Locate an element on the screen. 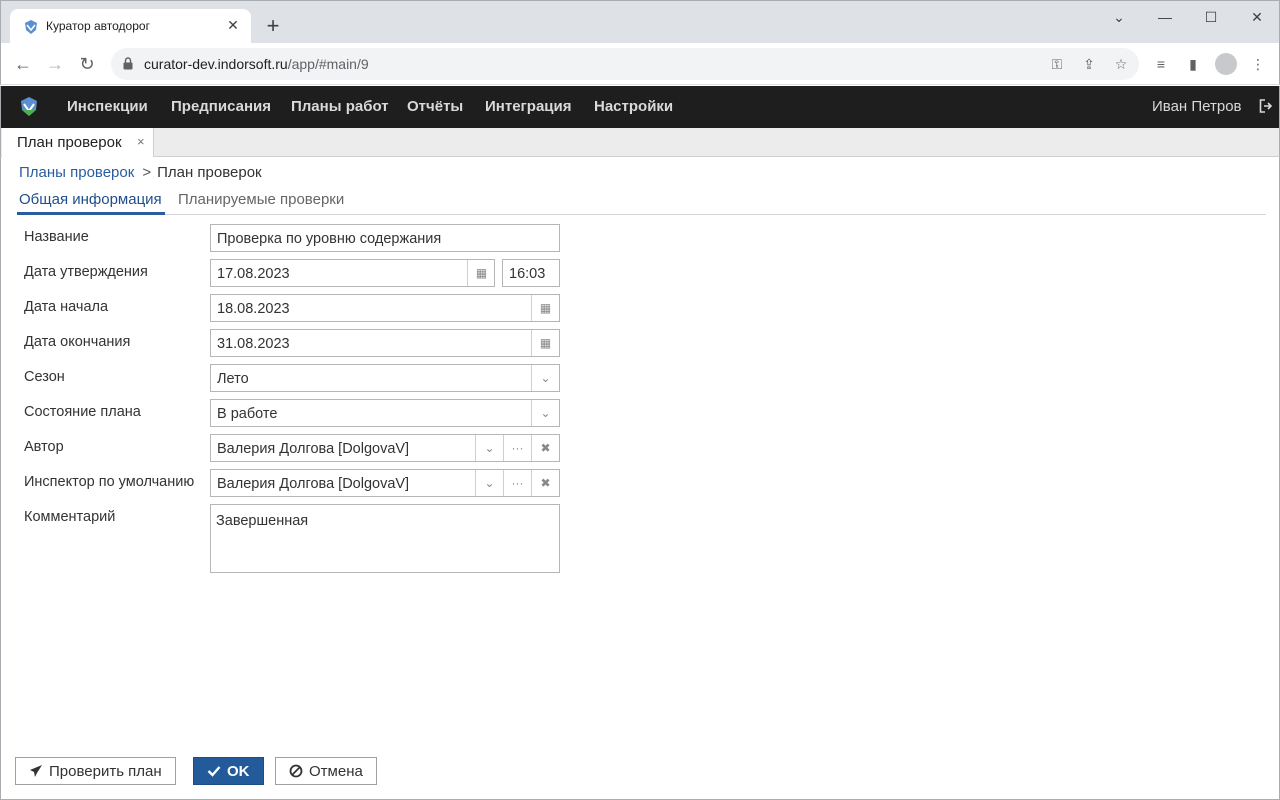 The image size is (1280, 800). menu-kebab-icon: ⋮ is located at coordinates (1258, 64).